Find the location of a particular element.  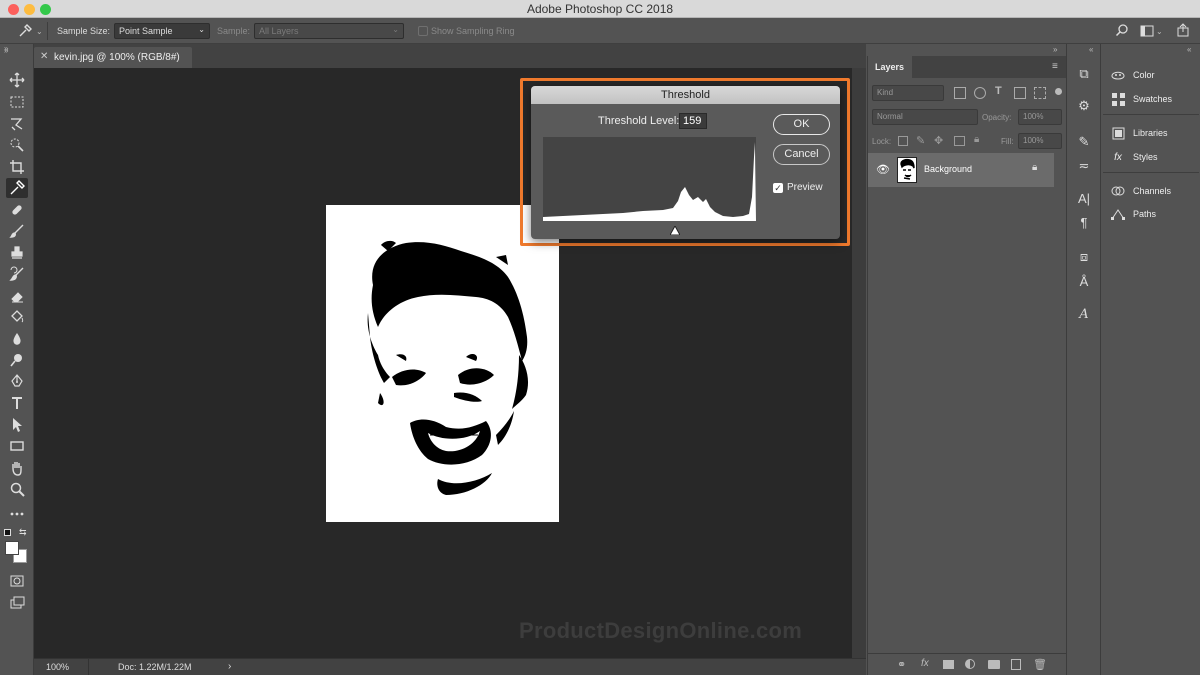

type-tool-icon is located at coordinates (17, 403).